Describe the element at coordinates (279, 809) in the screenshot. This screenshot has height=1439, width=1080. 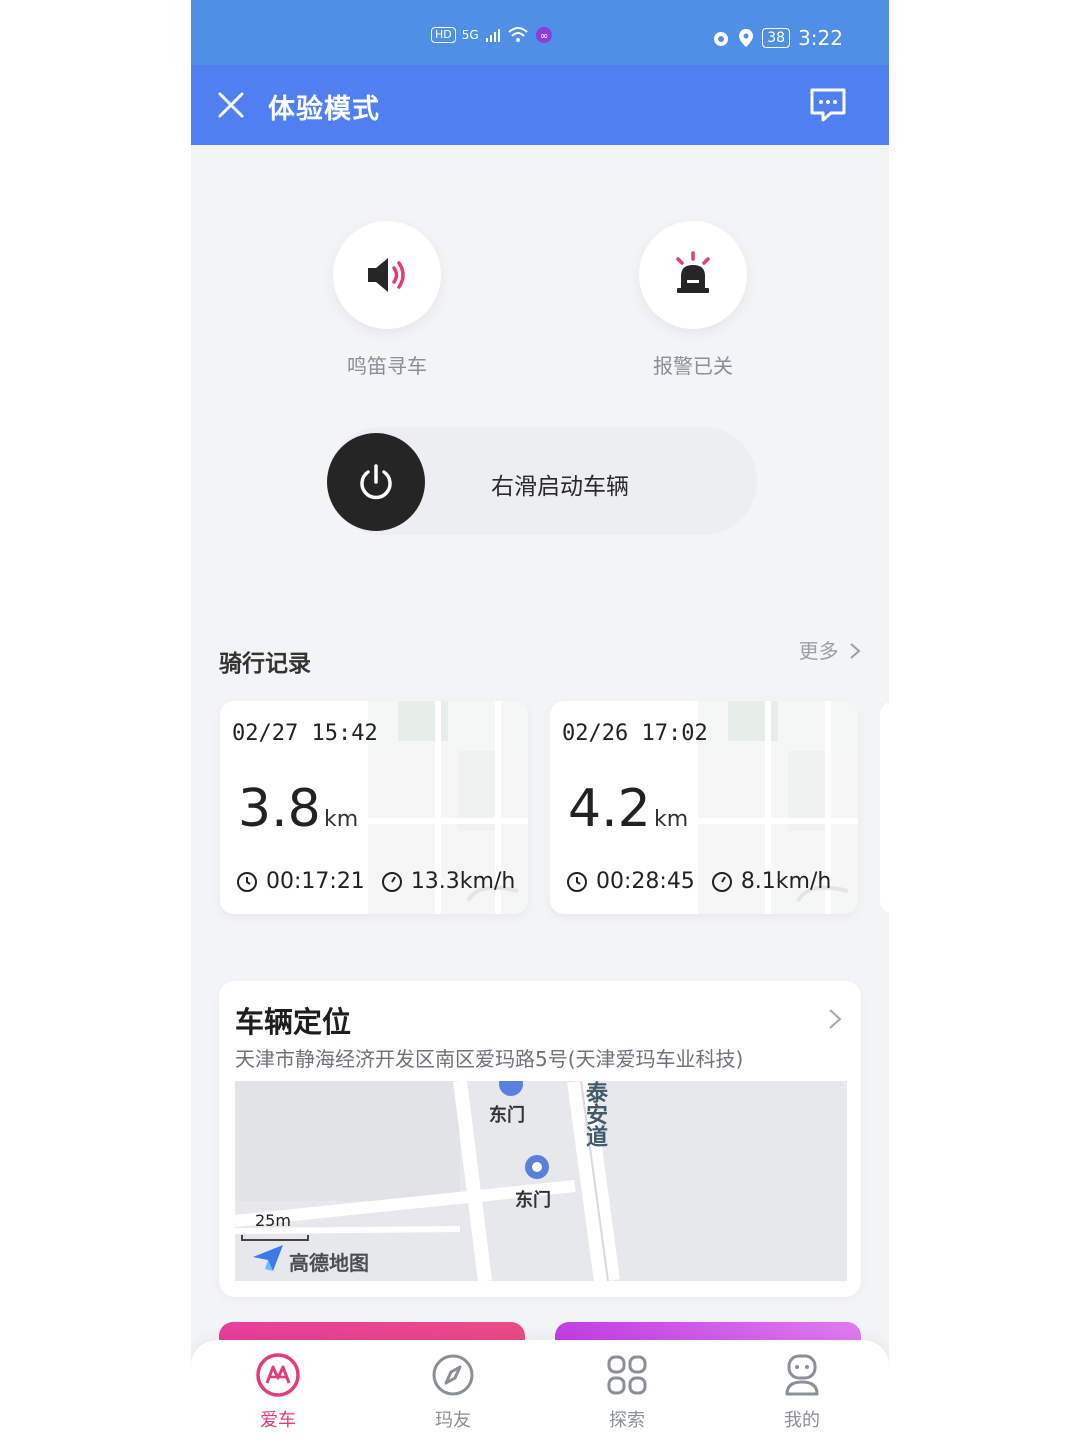
I see `ride-distance: 3.8` at that location.